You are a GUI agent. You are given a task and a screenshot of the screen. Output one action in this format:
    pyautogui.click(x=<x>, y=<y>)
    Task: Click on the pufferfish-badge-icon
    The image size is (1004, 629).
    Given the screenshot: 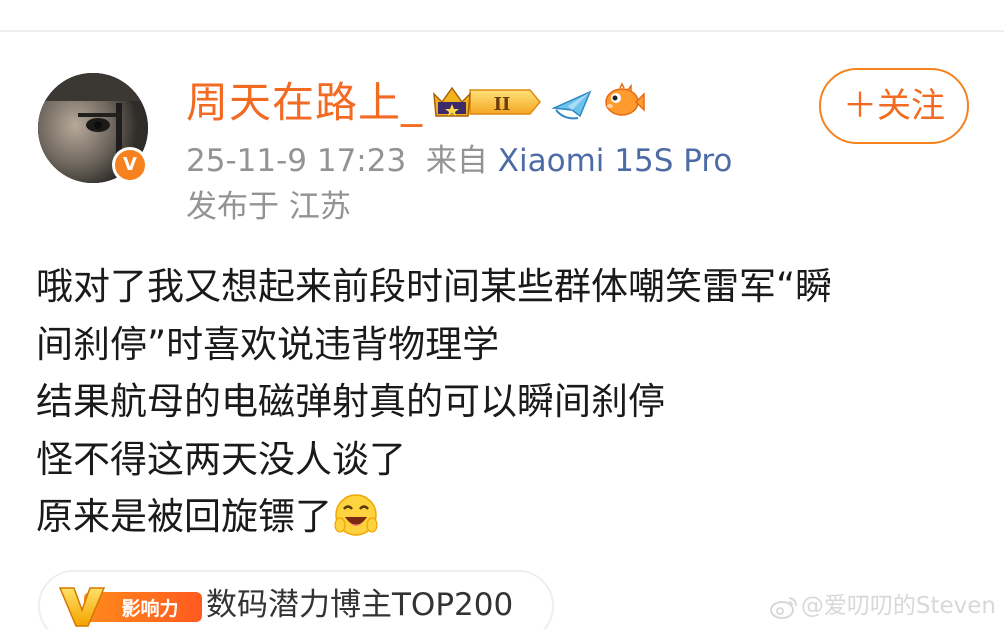 What is the action you would take?
    pyautogui.click(x=623, y=101)
    